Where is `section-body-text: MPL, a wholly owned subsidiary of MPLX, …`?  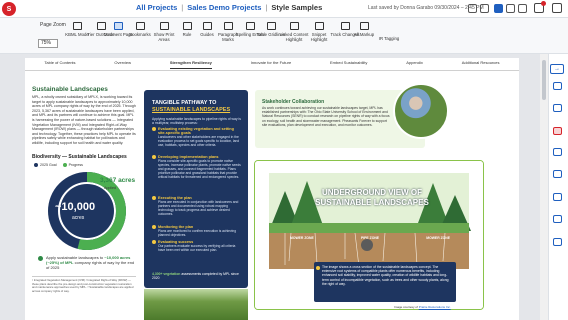
section-body-text: MPL, a wholly owned subsidiary of MPLX, … is located at coordinates (84, 120).